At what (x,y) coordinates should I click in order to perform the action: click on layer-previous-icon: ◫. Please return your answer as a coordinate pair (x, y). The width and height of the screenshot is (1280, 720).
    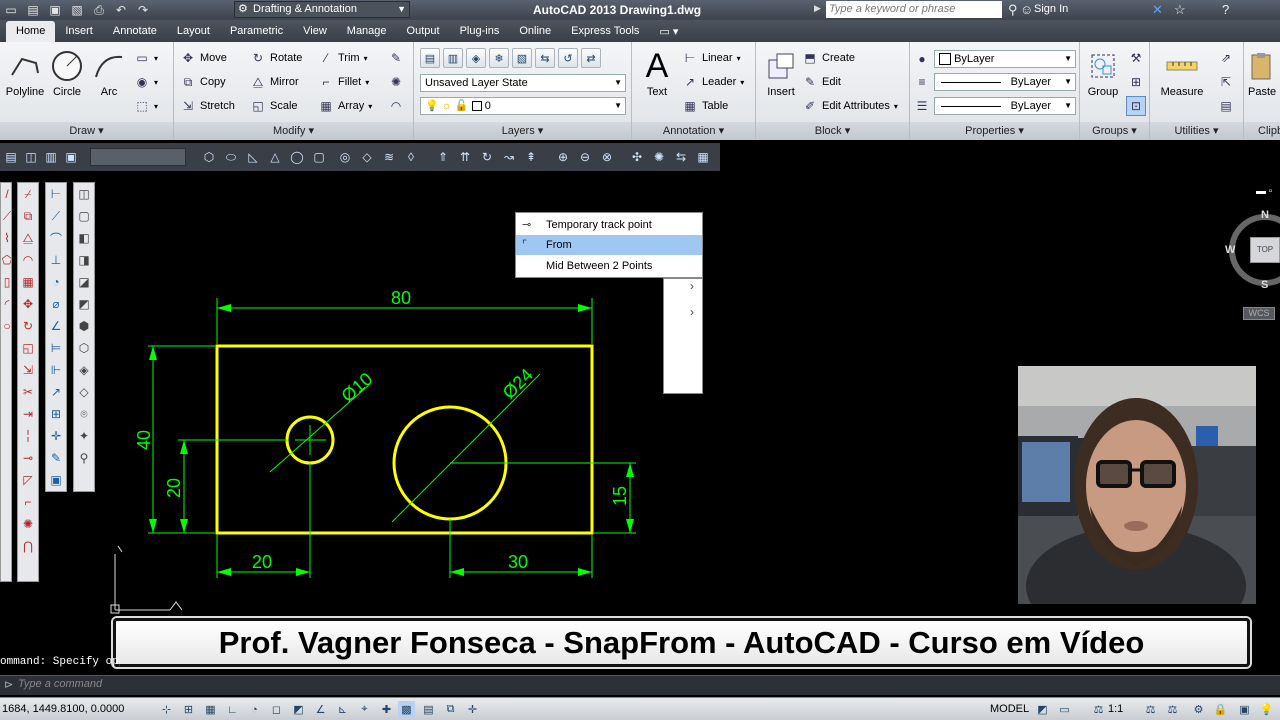
    Looking at the image, I should click on (31, 157).